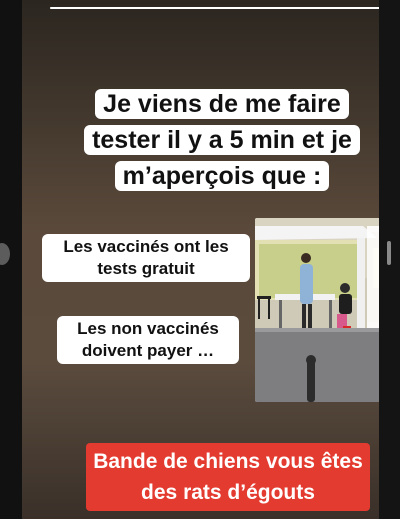 The height and width of the screenshot is (519, 400). Describe the element at coordinates (5, 254) in the screenshot. I see `previous-story-button` at that location.